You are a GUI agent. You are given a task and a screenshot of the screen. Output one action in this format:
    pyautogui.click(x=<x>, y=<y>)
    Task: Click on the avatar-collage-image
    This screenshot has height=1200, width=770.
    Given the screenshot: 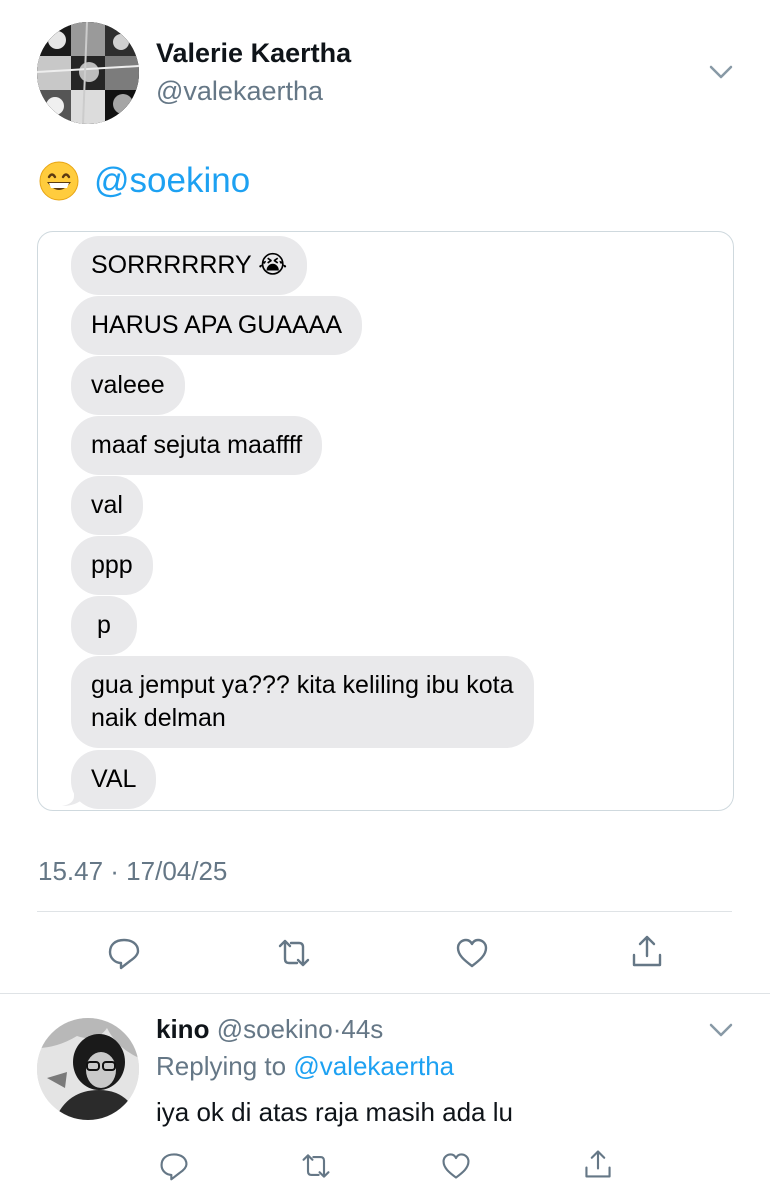 What is the action you would take?
    pyautogui.click(x=88, y=73)
    